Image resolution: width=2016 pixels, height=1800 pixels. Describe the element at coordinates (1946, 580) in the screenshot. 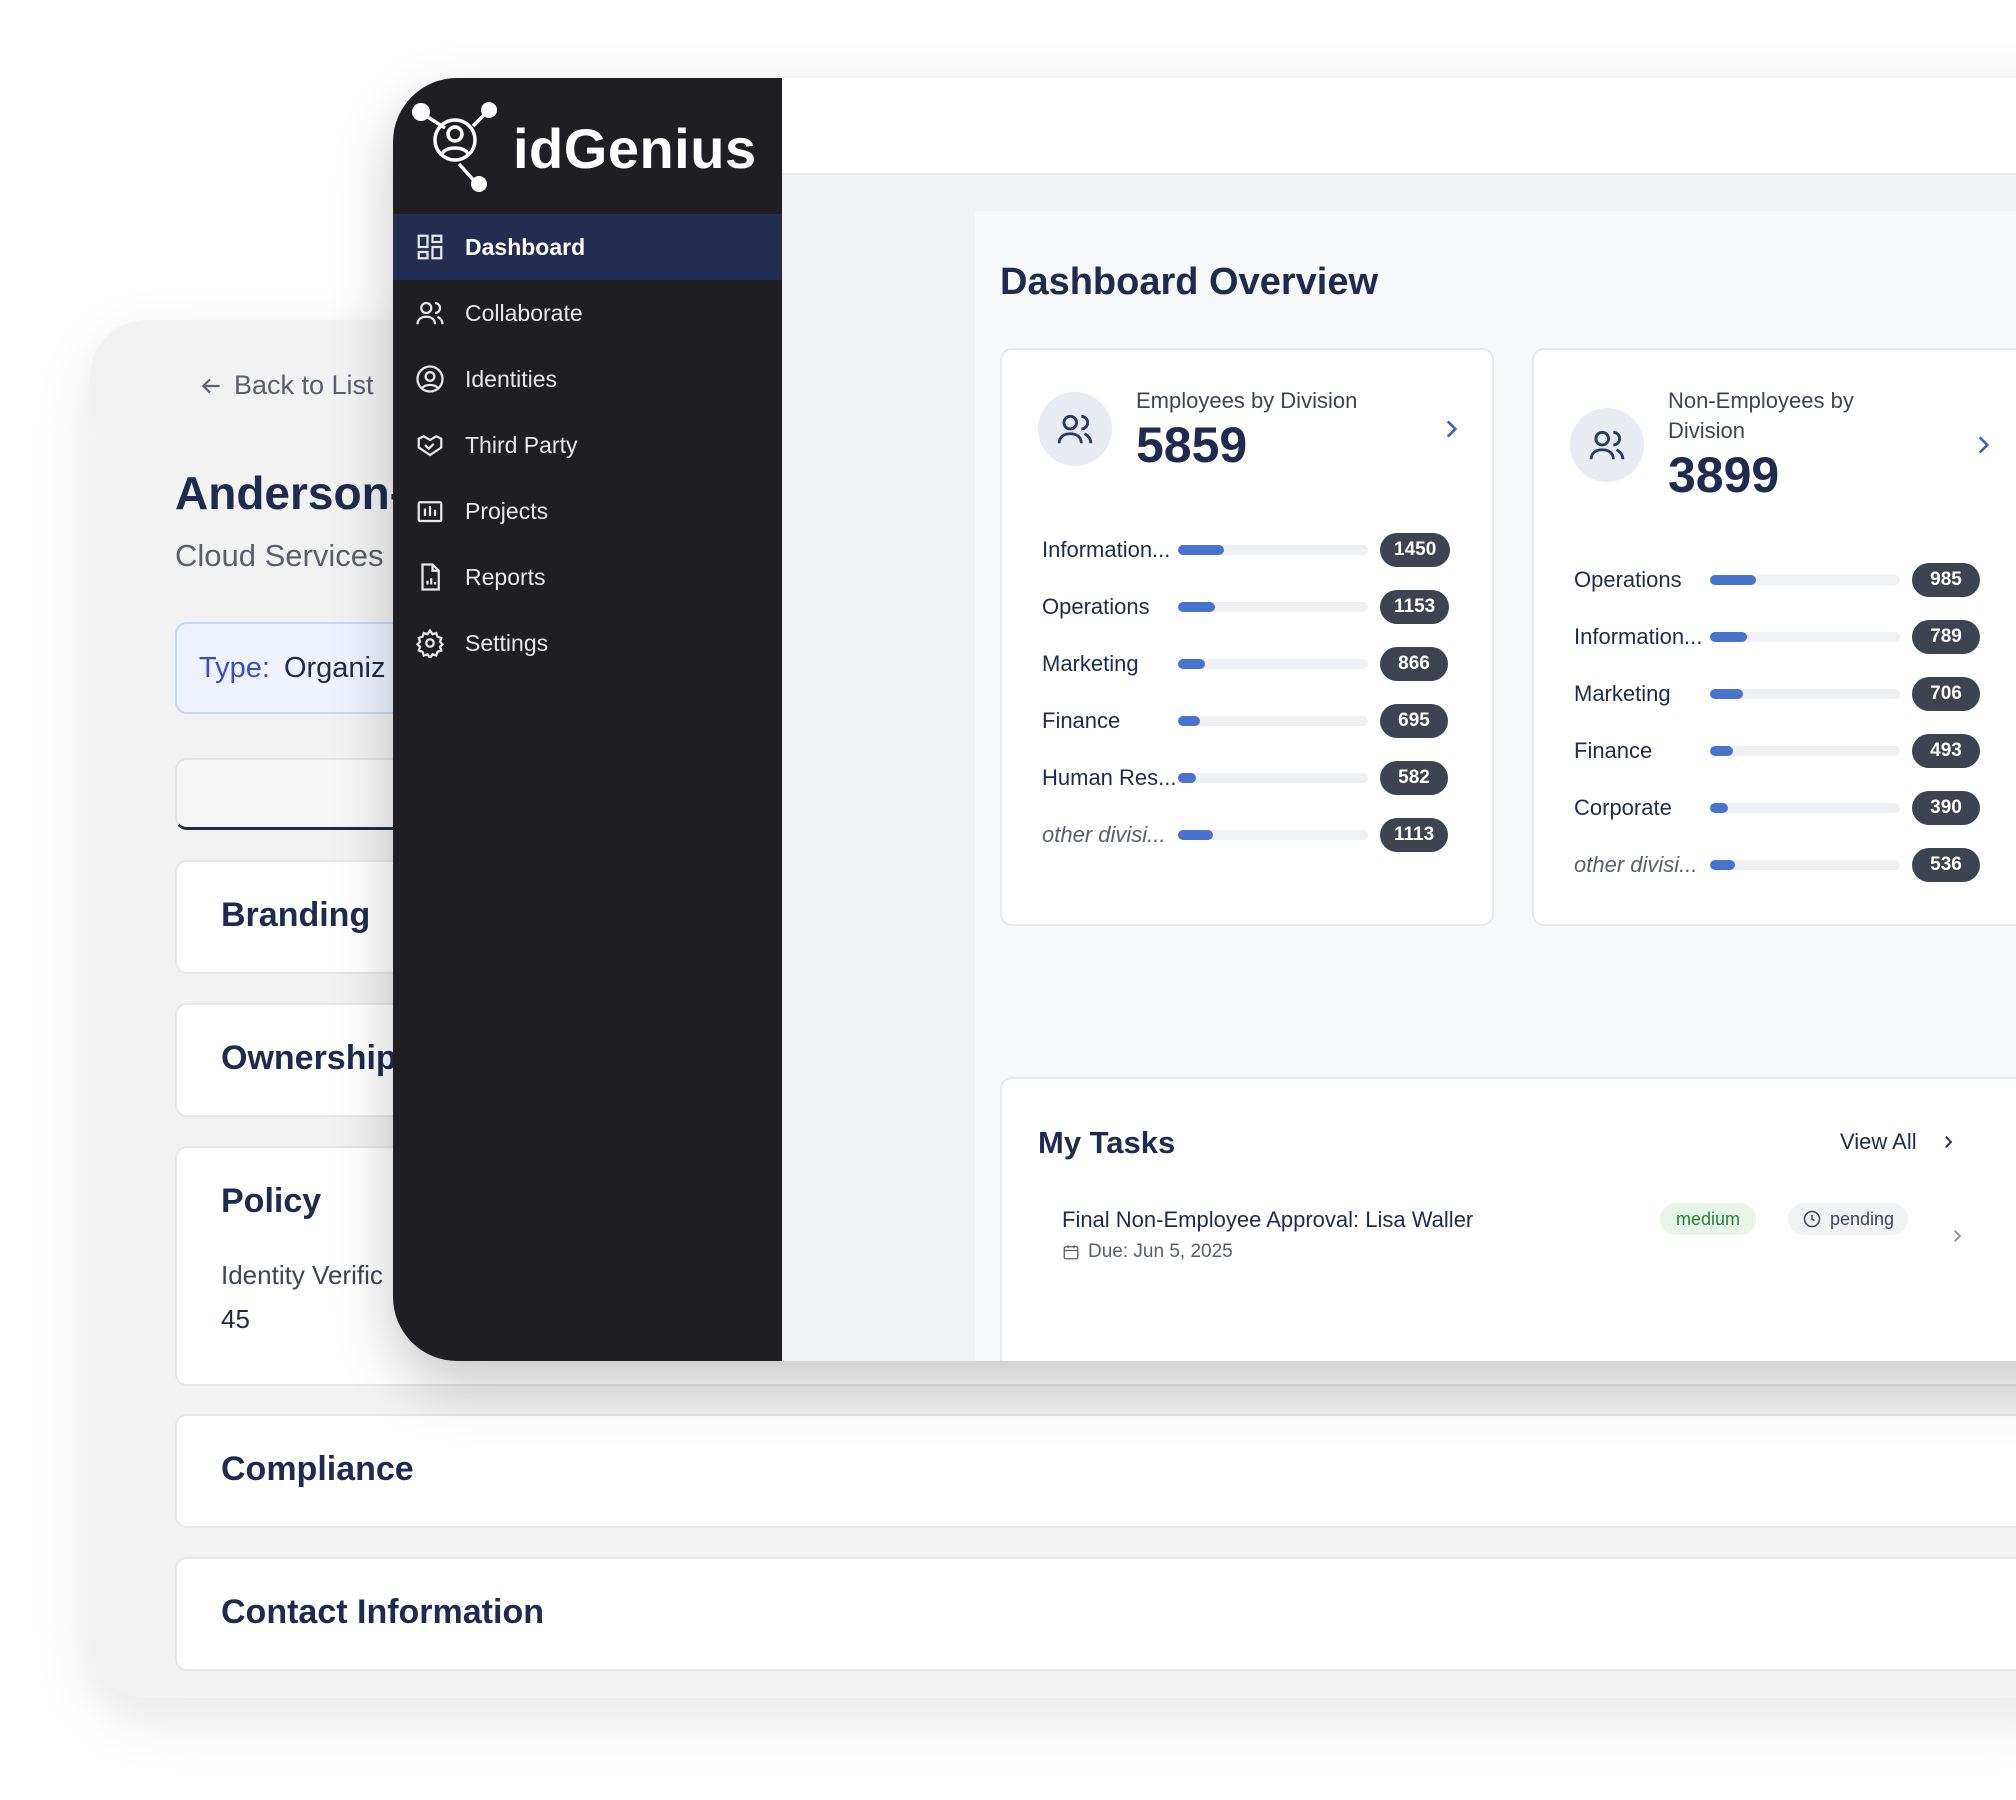

I see `division-count-badge: 985` at that location.